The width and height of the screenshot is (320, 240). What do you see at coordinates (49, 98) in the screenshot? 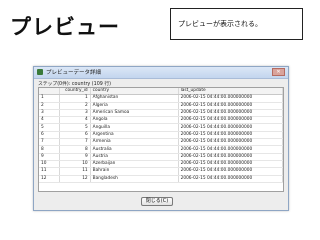
I see `row-number-cell: 1` at bounding box center [49, 98].